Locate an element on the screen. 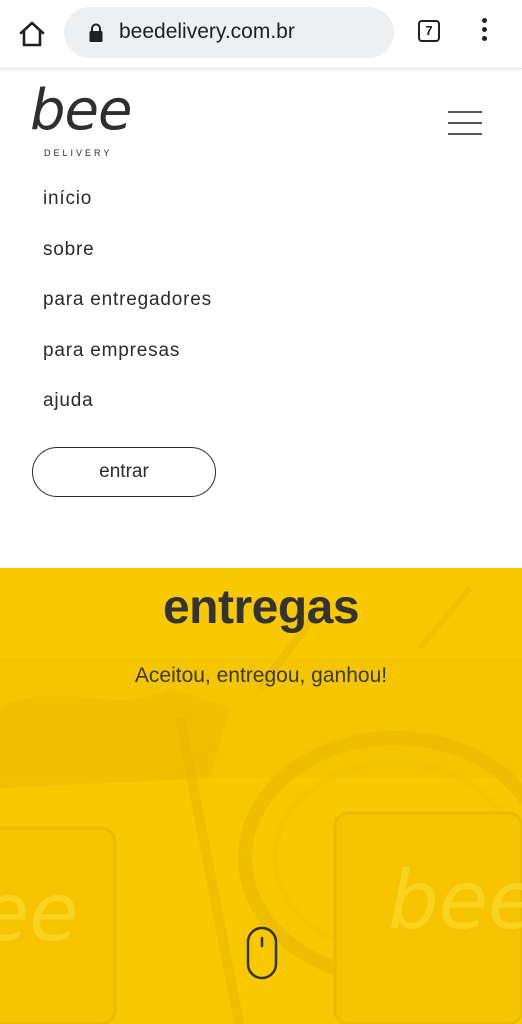 The height and width of the screenshot is (1024, 522). home-icon is located at coordinates (32, 34).